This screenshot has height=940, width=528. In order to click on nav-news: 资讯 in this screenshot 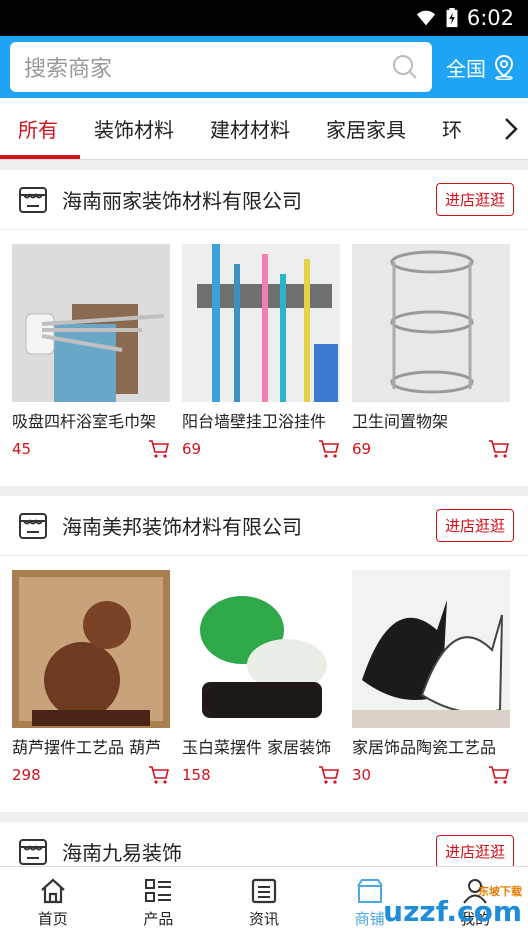, I will do `click(264, 903)`.